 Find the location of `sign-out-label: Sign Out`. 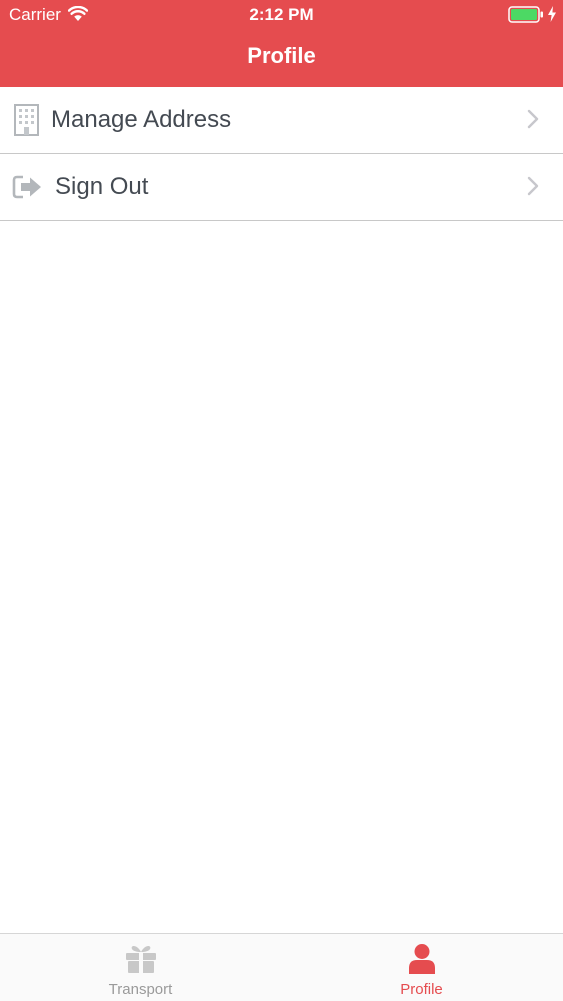

sign-out-label: Sign Out is located at coordinates (102, 186).